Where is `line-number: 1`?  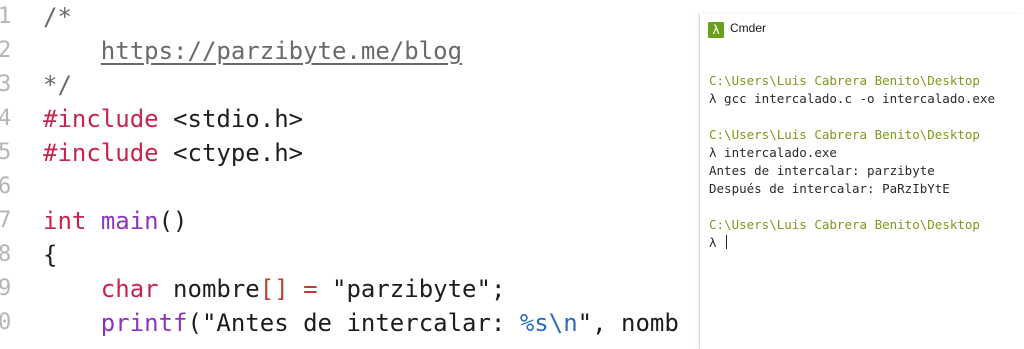
line-number: 1 is located at coordinates (6, 16).